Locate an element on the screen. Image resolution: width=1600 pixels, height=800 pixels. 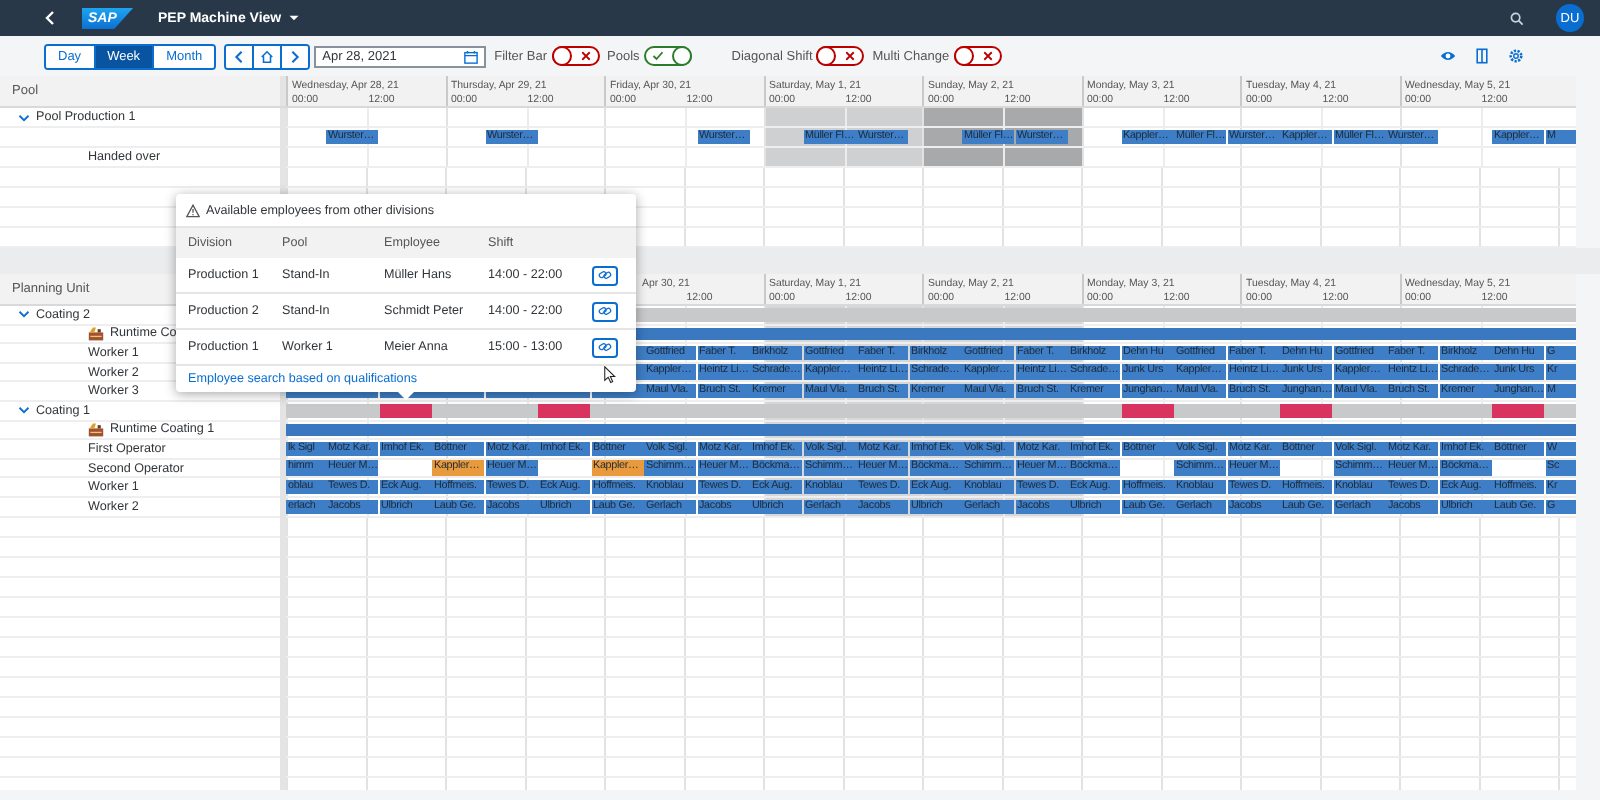
settings-icon is located at coordinates (1516, 56).